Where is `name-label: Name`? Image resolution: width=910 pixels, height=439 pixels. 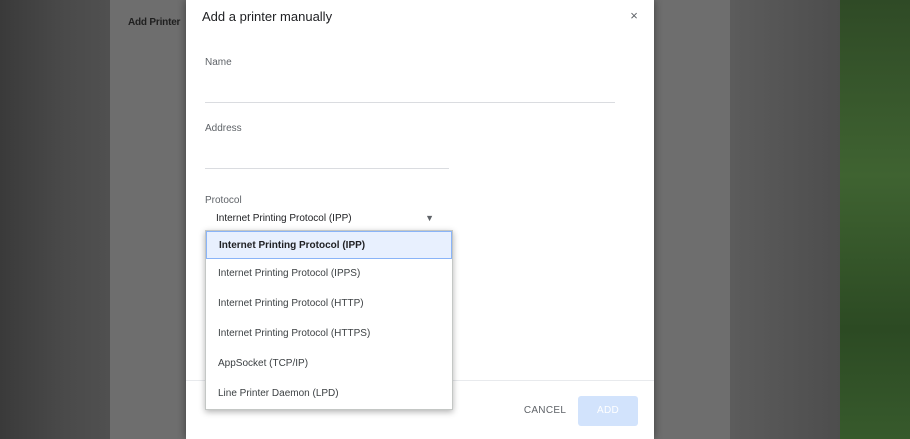 name-label: Name is located at coordinates (218, 62).